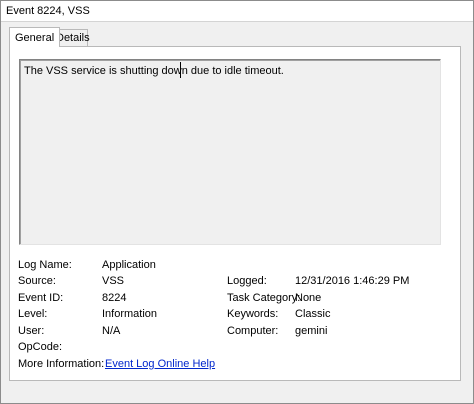 The image size is (474, 404). Describe the element at coordinates (264, 298) in the screenshot. I see `task-category-label: Task Category:` at that location.